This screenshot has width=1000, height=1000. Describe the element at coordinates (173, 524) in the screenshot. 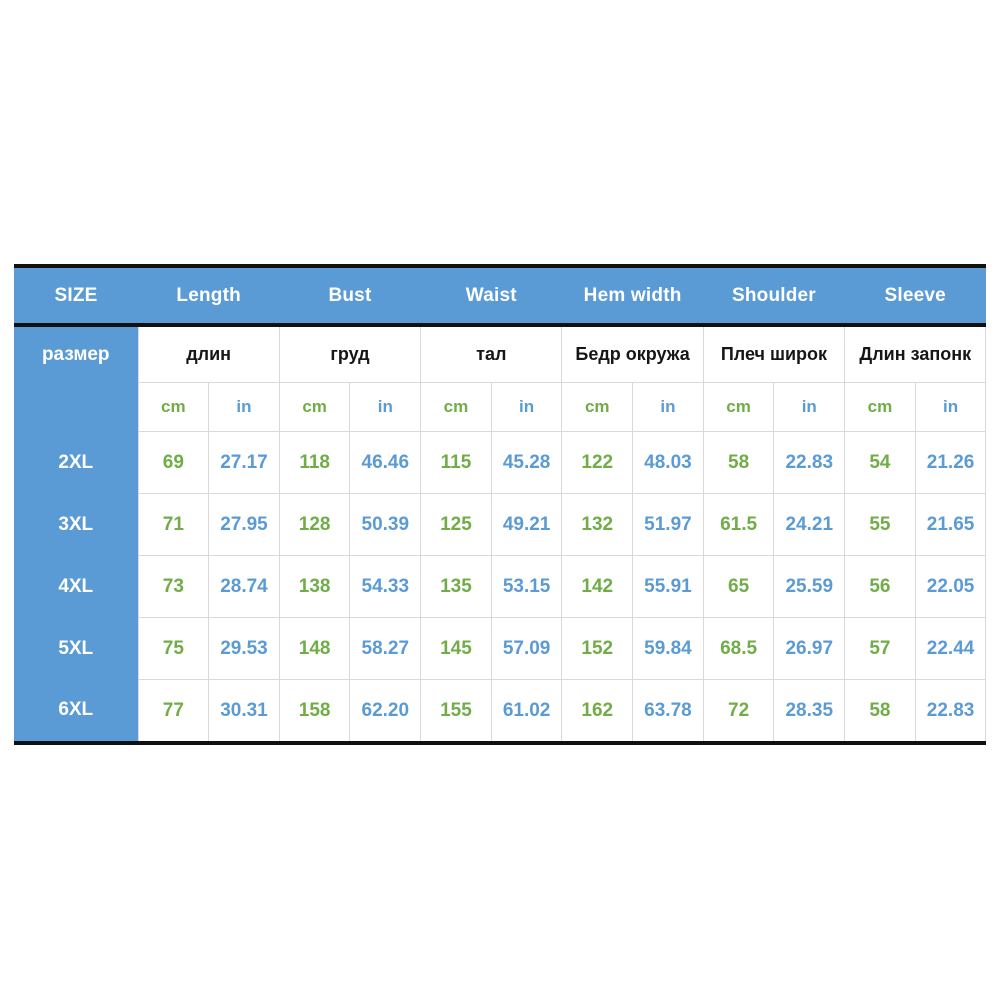

I see `cell-cm: 71` at that location.